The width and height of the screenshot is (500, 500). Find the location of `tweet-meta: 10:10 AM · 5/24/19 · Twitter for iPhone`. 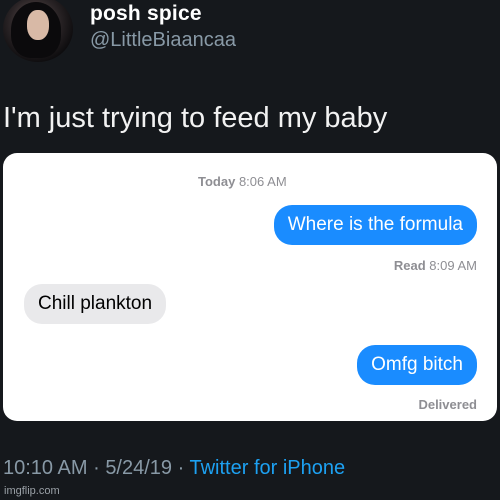

tweet-meta: 10:10 AM · 5/24/19 · Twitter for iPhone is located at coordinates (174, 468).